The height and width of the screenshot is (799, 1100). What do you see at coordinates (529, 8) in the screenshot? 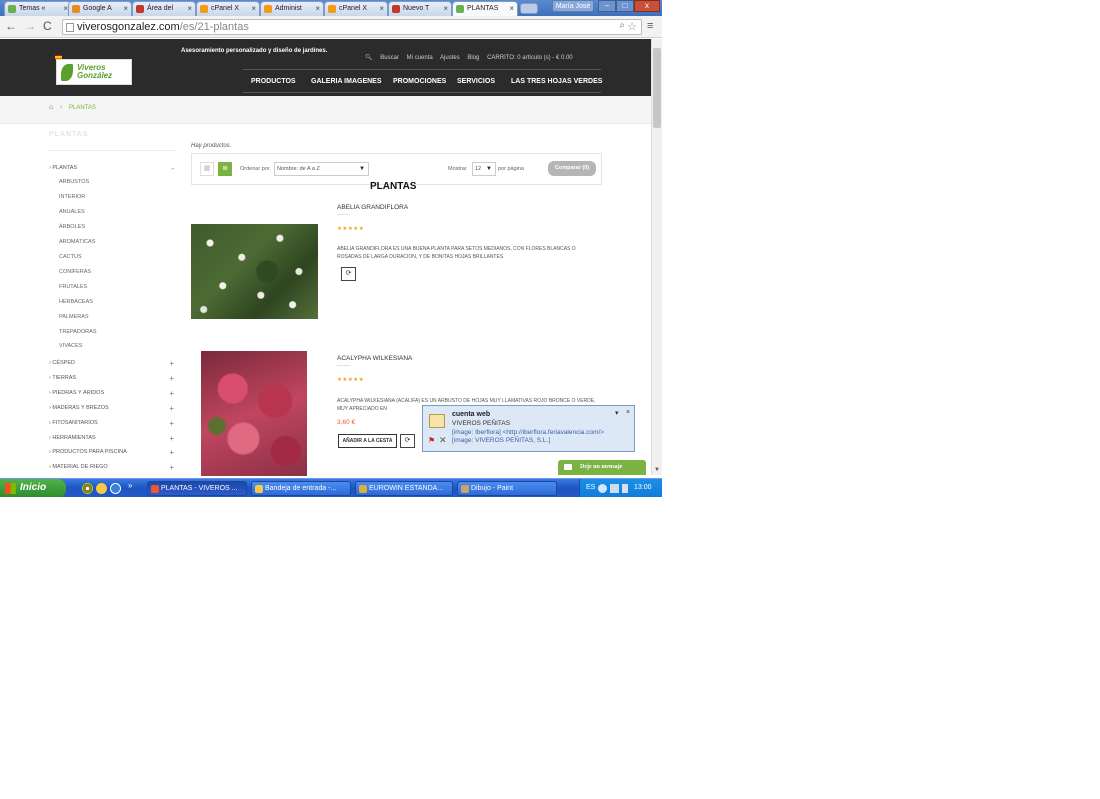
I see `new-tab-button` at bounding box center [529, 8].